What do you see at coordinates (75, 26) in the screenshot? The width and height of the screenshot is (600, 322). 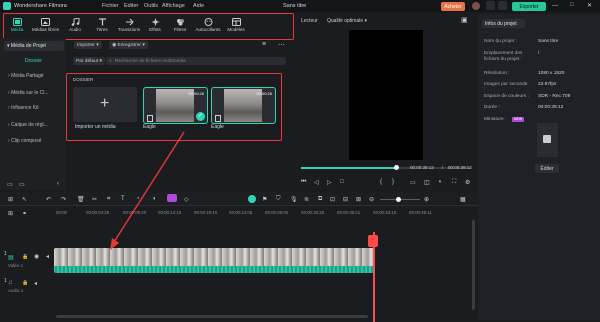 I see `tab-audio: Audio` at bounding box center [75, 26].